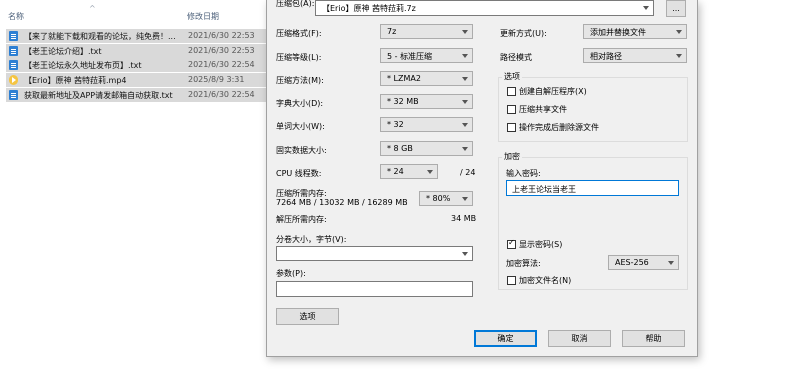 The width and height of the screenshot is (800, 385). Describe the element at coordinates (299, 173) in the screenshot. I see `threads-label: CPU 线程数:` at that location.